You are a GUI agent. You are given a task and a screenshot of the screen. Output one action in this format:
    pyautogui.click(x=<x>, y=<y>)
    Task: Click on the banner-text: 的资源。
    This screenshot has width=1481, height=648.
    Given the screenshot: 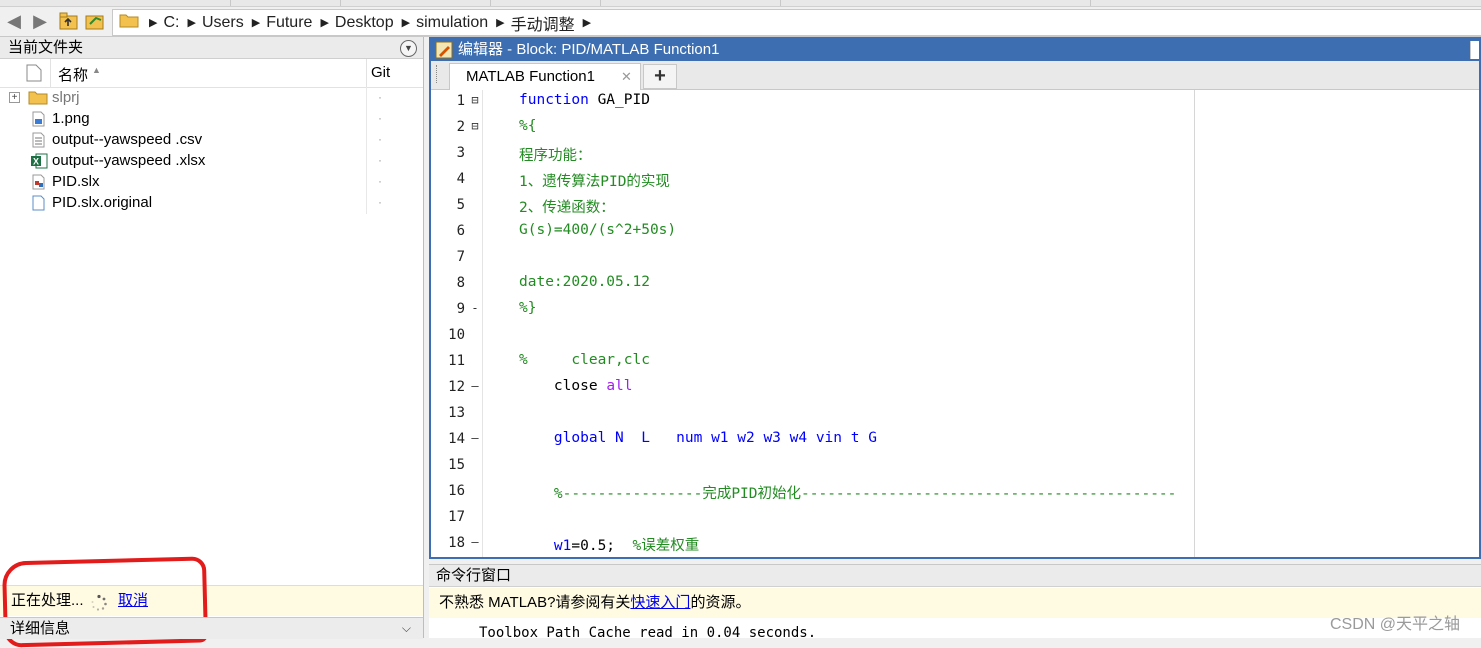 What is the action you would take?
    pyautogui.click(x=720, y=602)
    